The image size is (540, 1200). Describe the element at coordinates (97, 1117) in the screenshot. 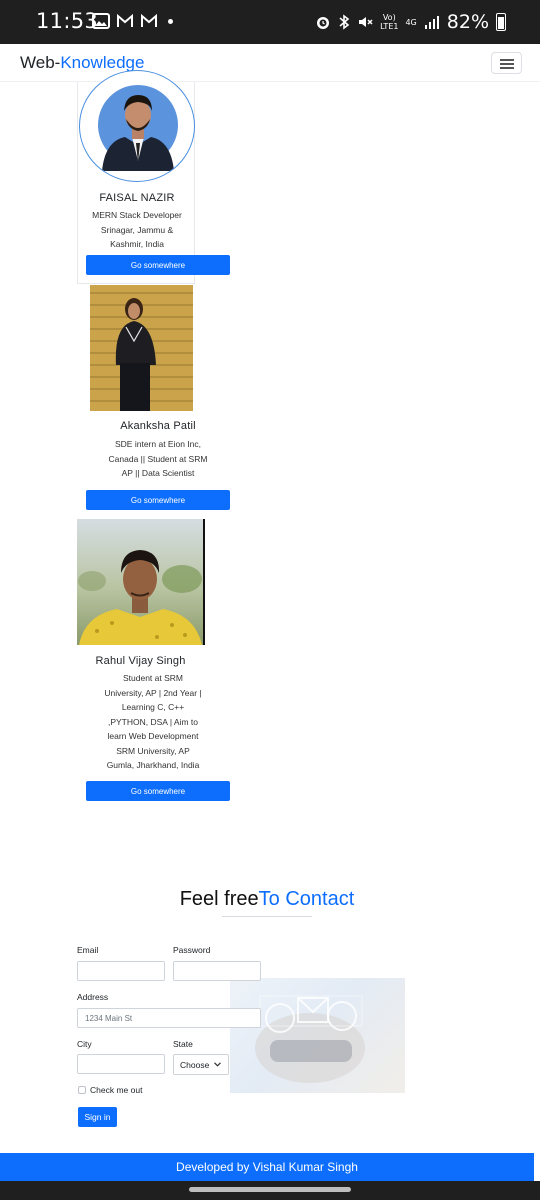

I see `sign-in-button: Sign in` at that location.